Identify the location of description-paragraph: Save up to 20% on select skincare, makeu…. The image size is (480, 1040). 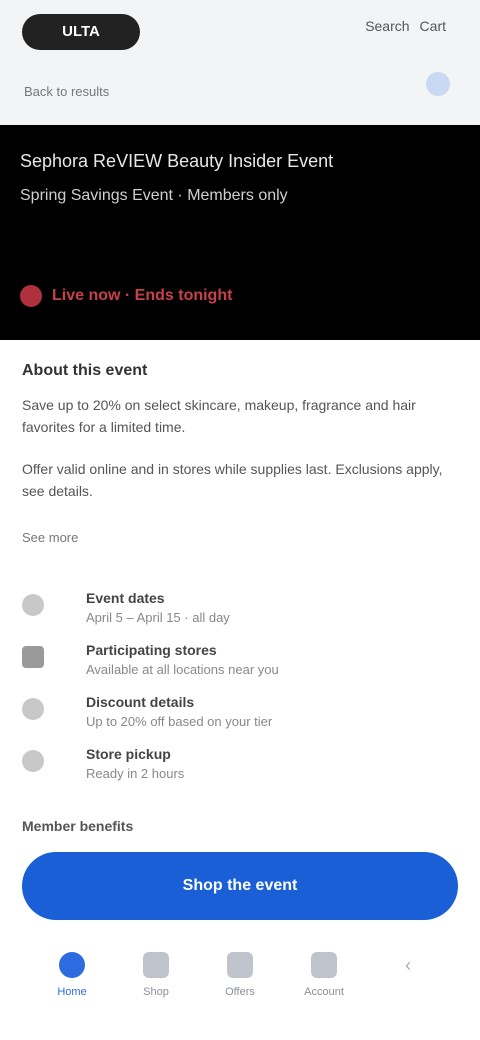
(219, 416).